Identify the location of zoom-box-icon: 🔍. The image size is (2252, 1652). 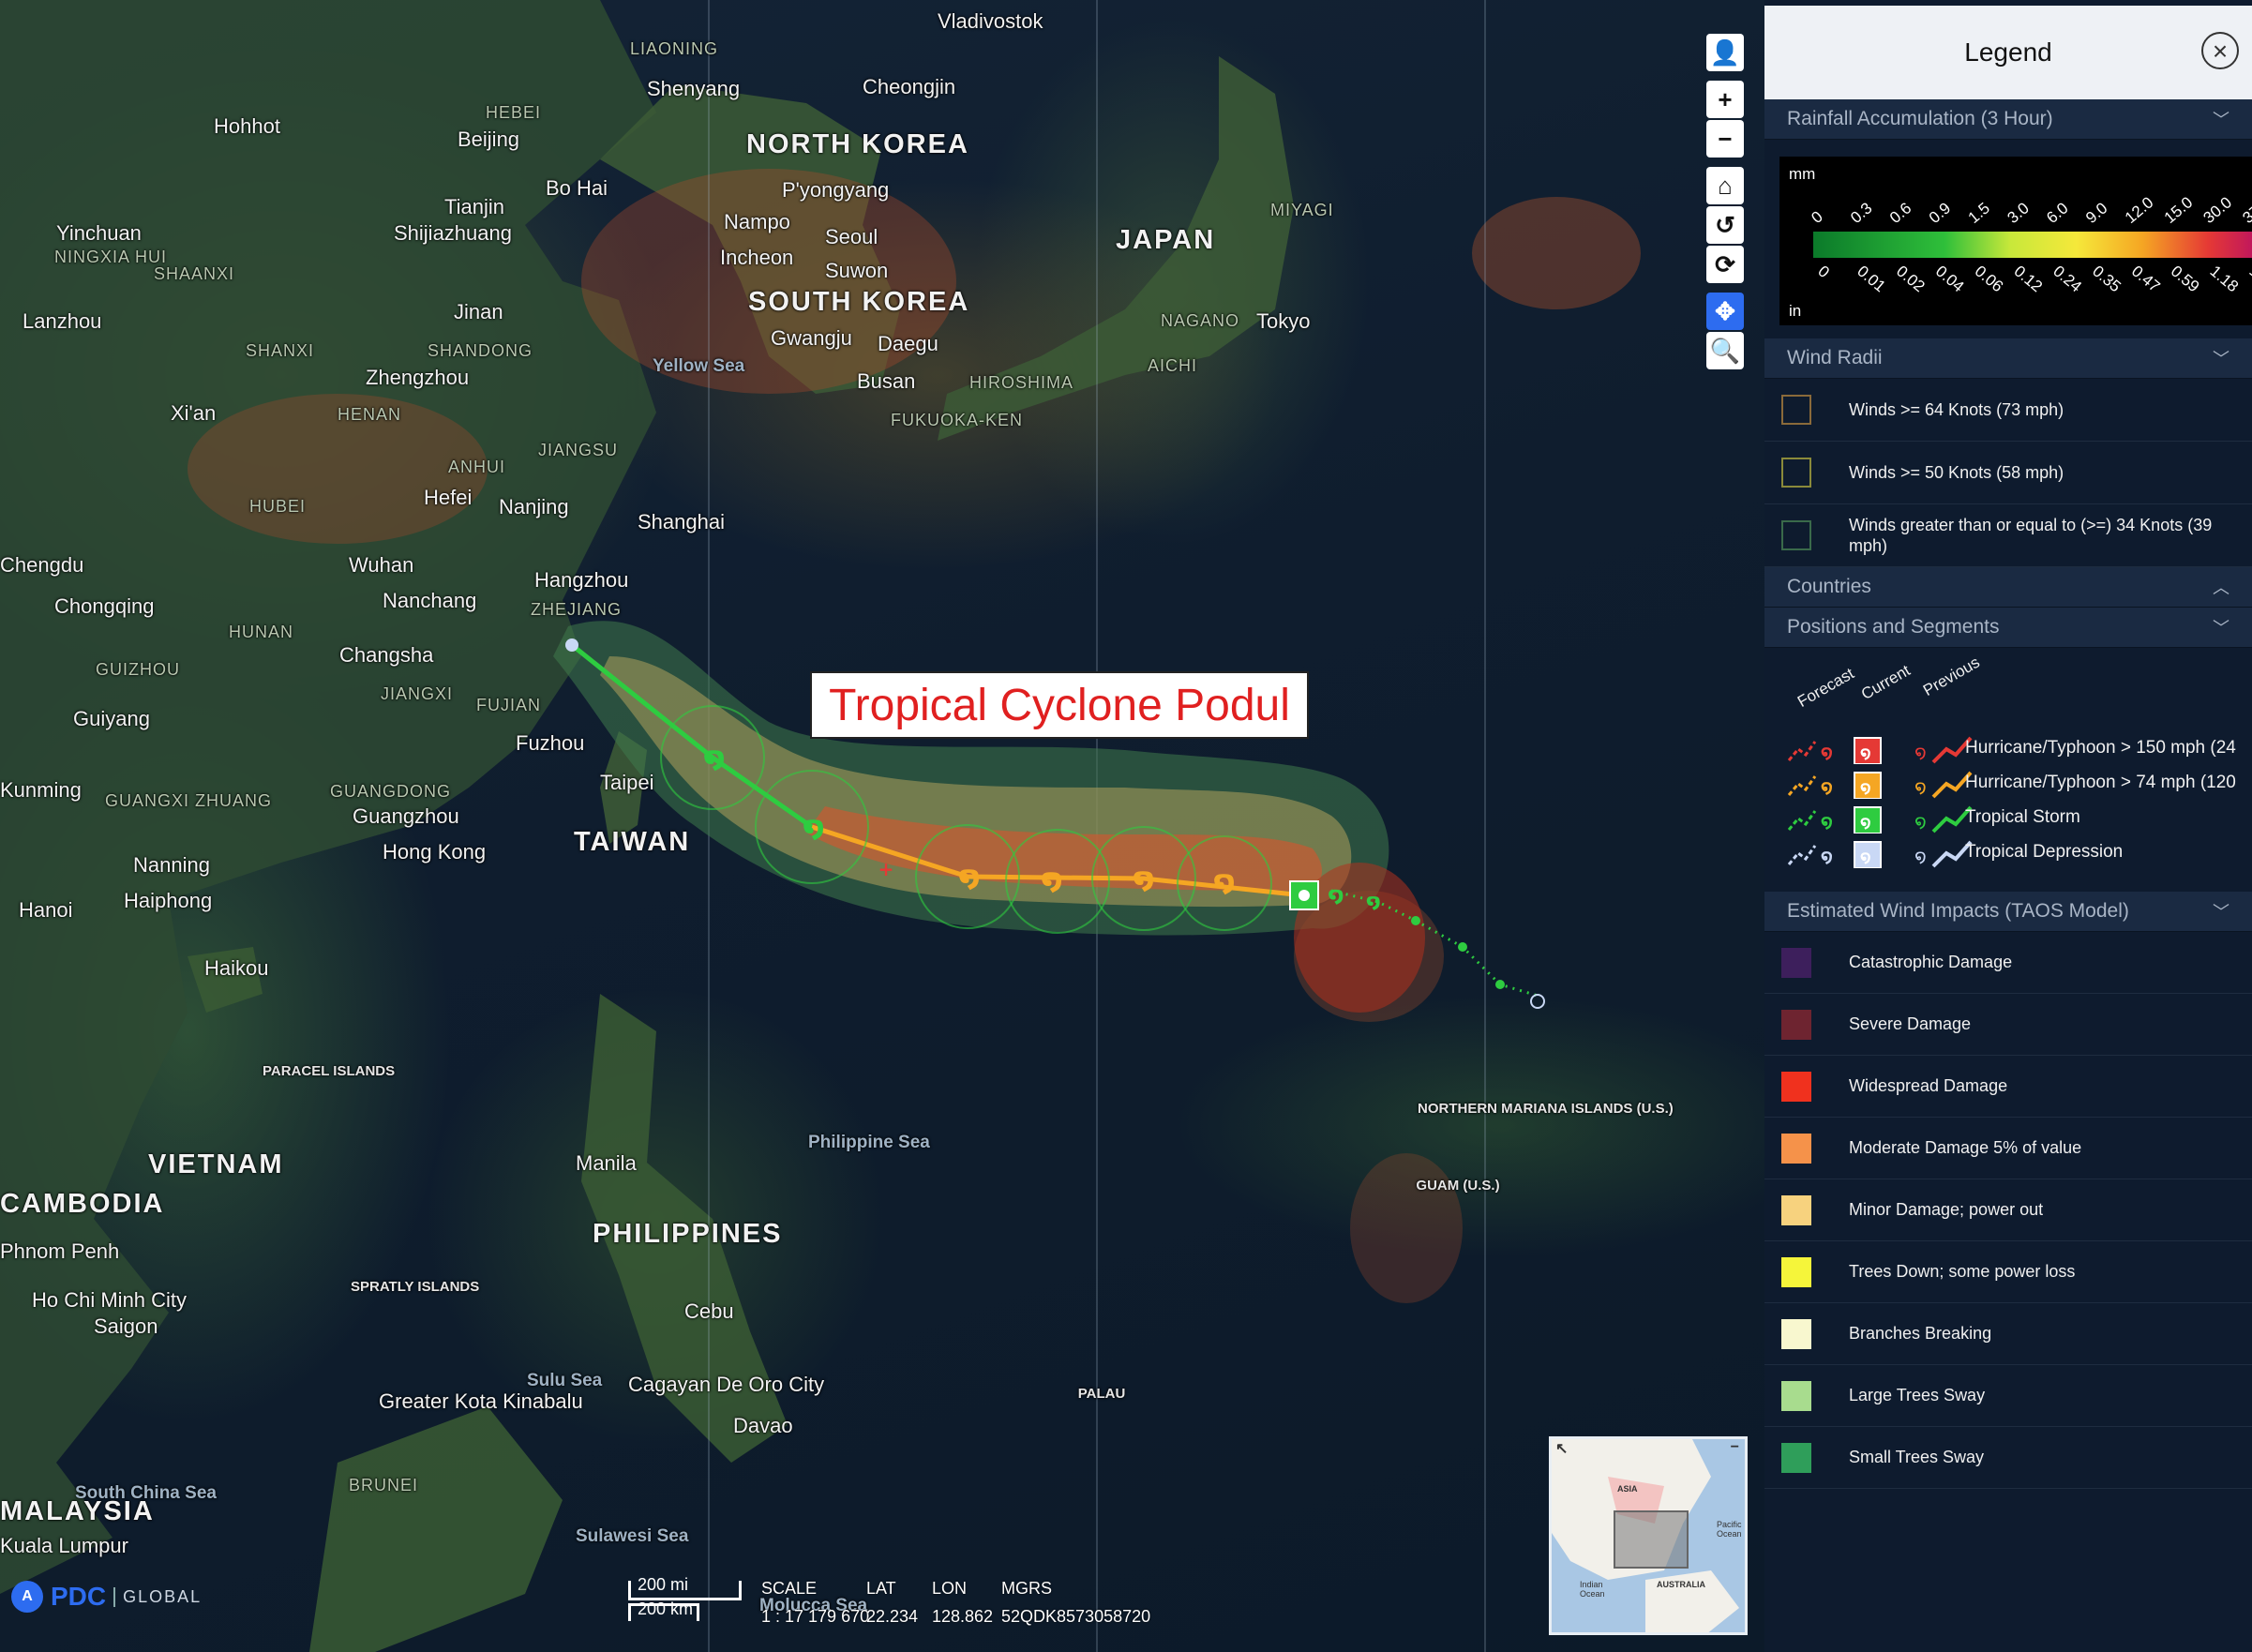
(1725, 350).